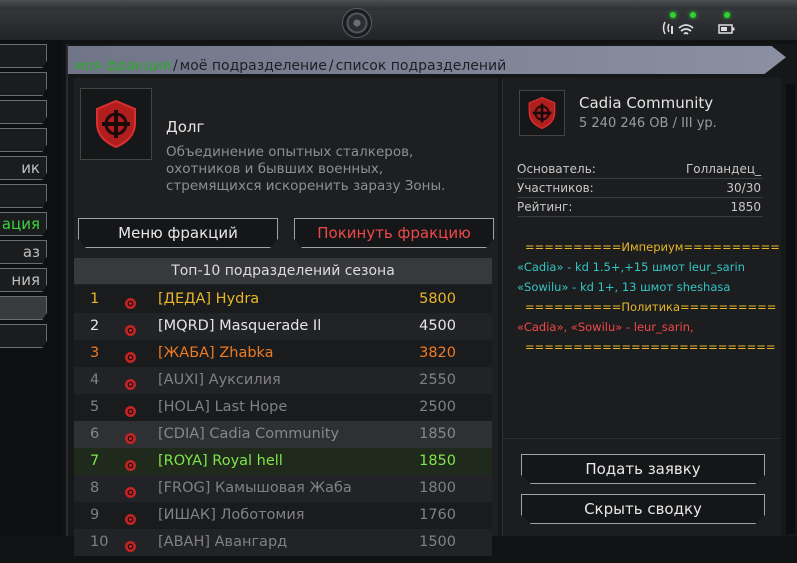 This screenshot has width=797, height=563. What do you see at coordinates (255, 488) in the screenshot?
I see `row-name: [FROG] Камышовая Жаба` at bounding box center [255, 488].